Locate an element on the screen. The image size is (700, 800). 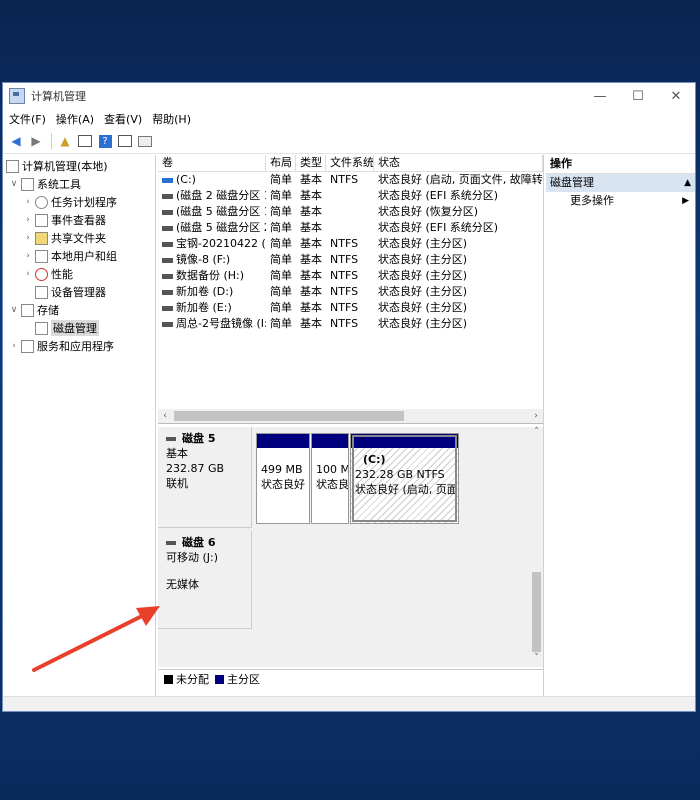
tree-root: 计算机管理(本地) is located at coordinates (79, 166).